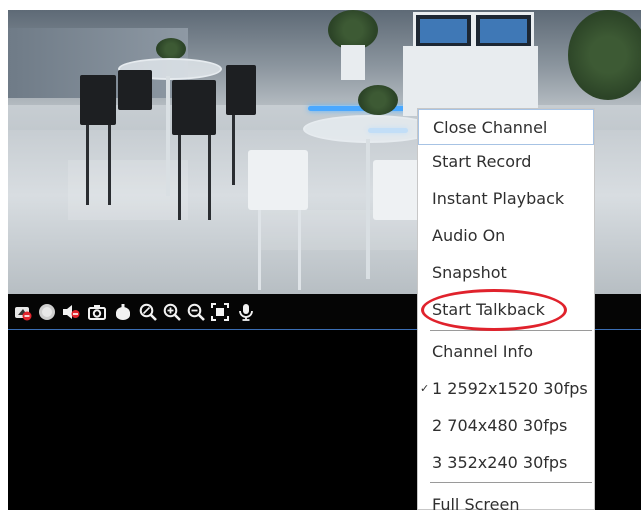  What do you see at coordinates (246, 312) in the screenshot?
I see `talkback-microphone-icon` at bounding box center [246, 312].